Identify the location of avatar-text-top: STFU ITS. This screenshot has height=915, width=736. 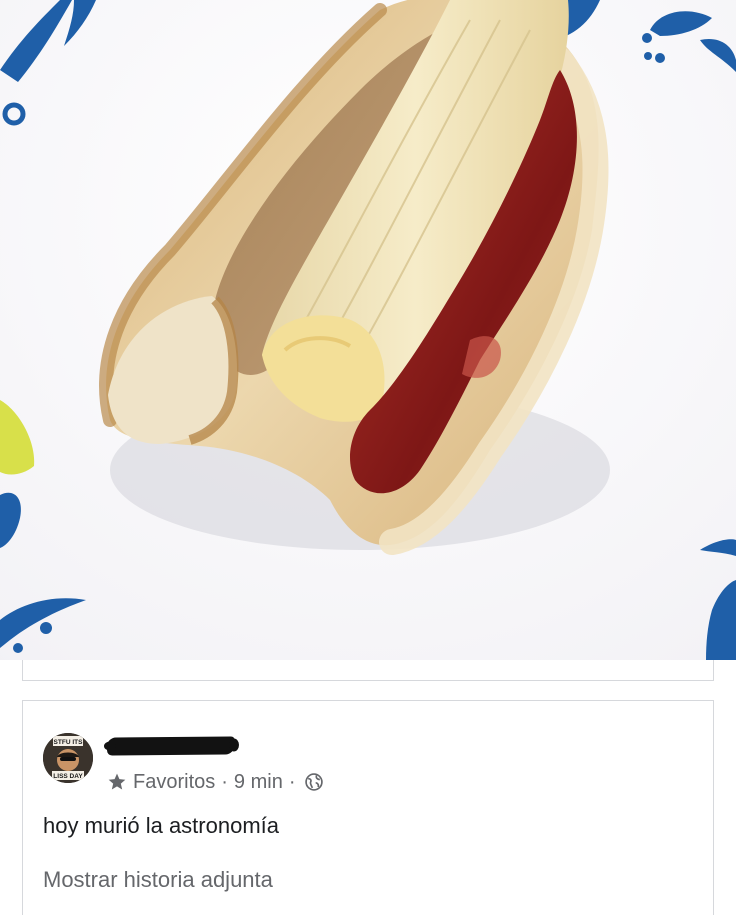
(69, 742).